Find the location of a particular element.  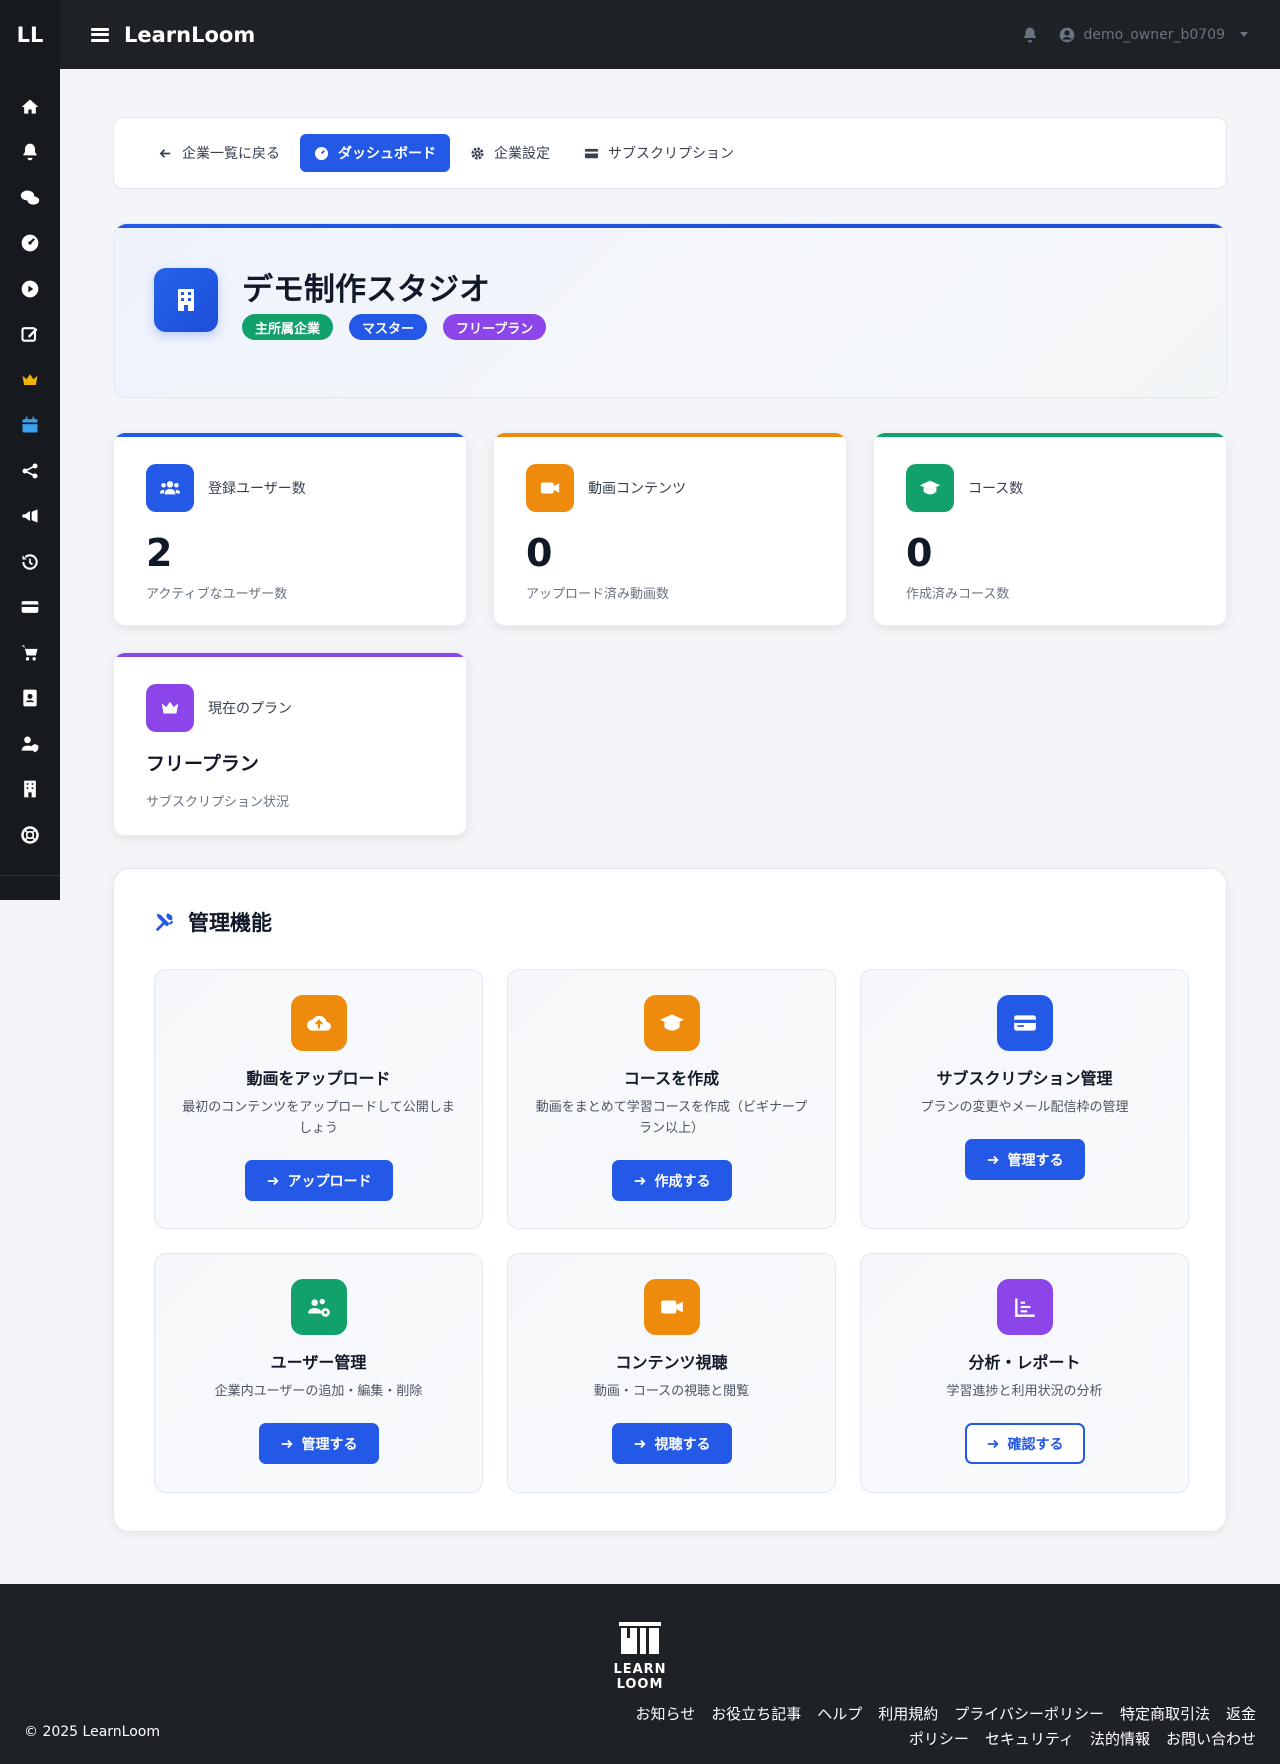

footer-logo-text: LEARN LOOM is located at coordinates (640, 1677).